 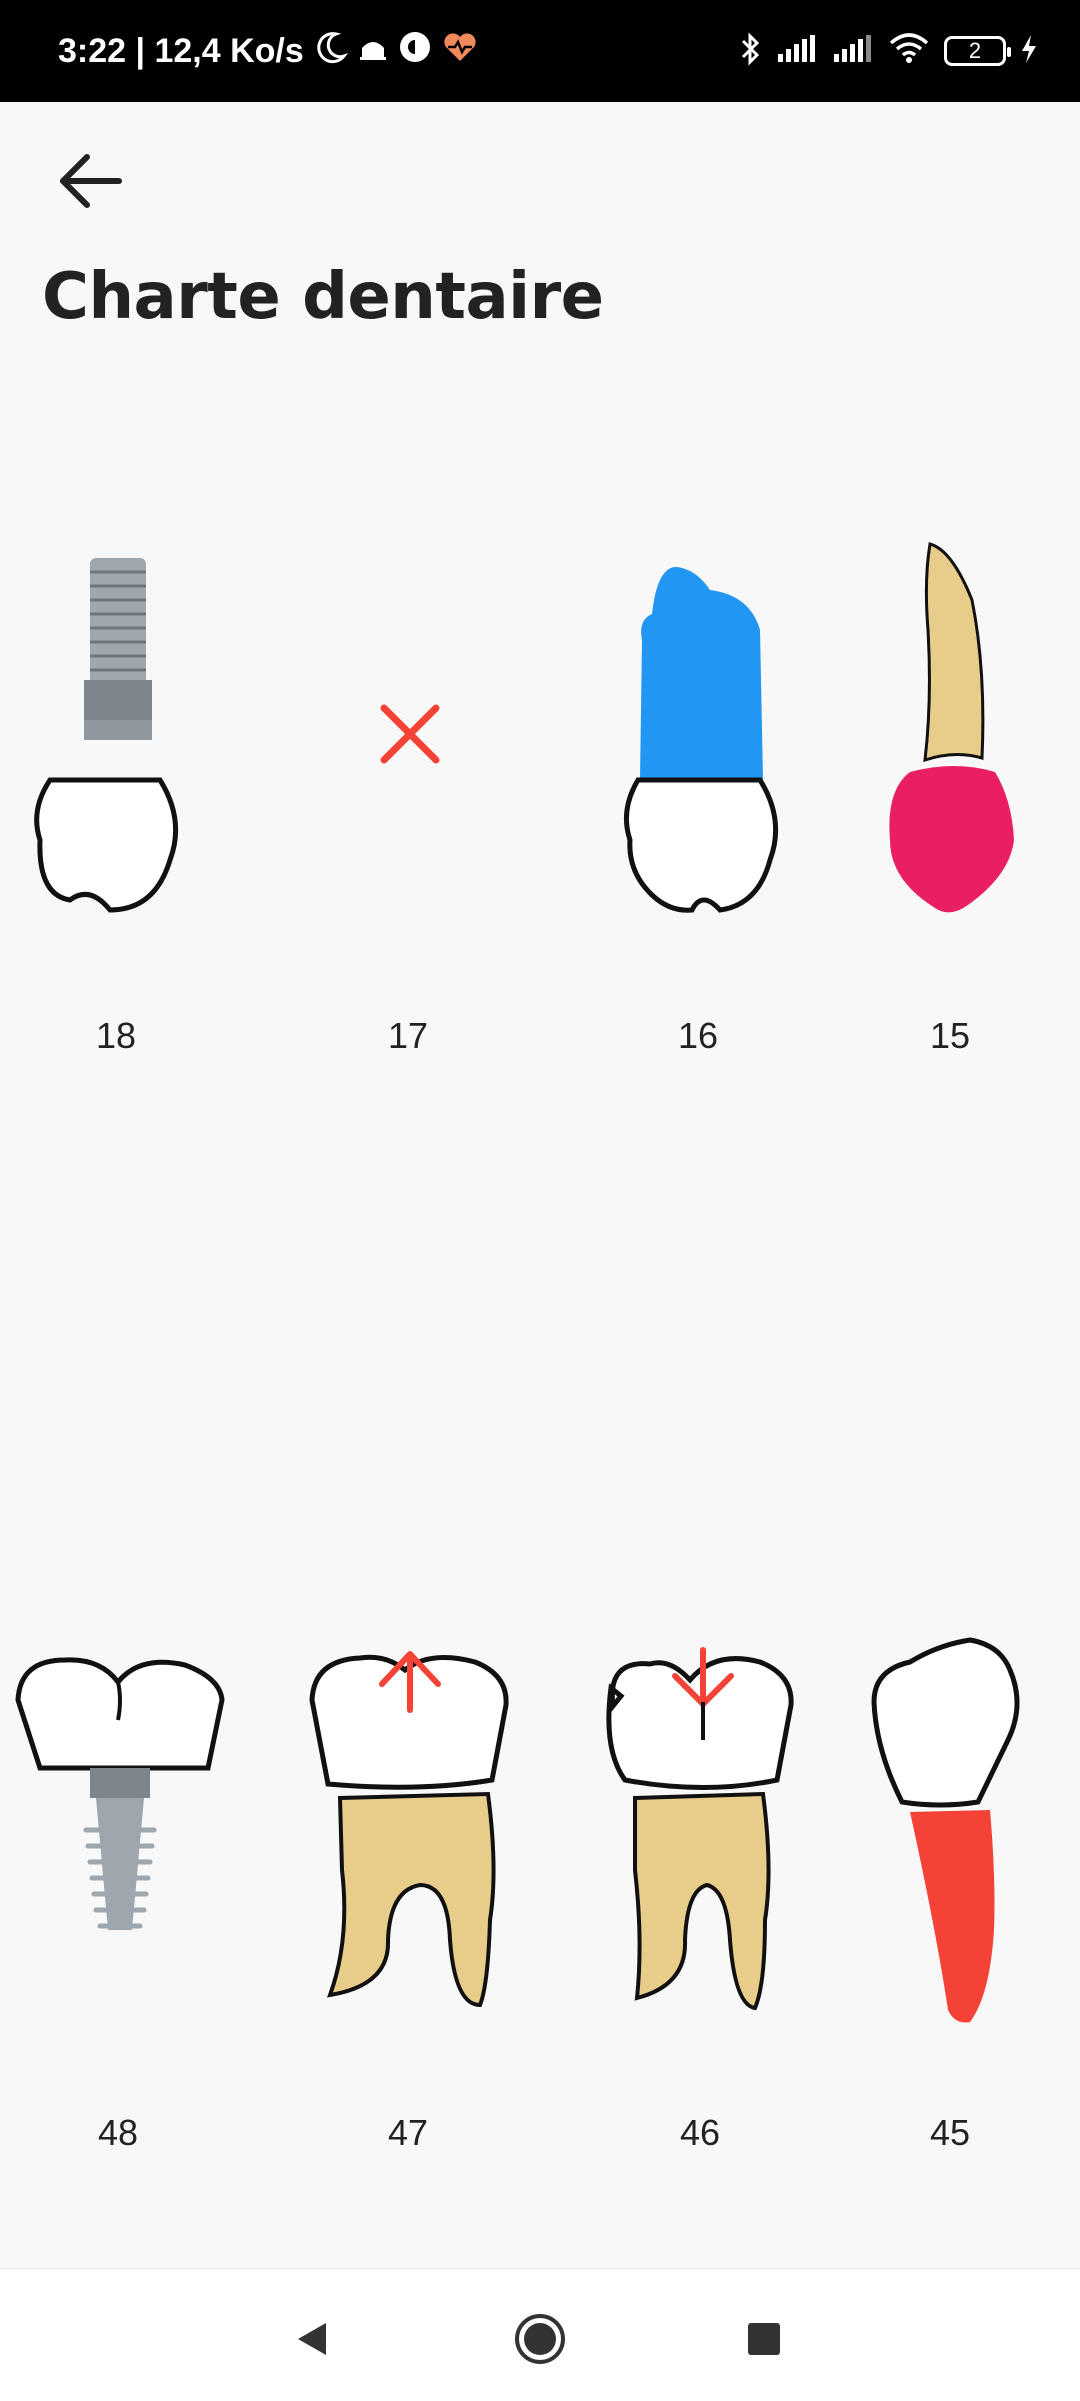 What do you see at coordinates (700, 1829) in the screenshot?
I see `arrow-down-fractured-tooth-icon` at bounding box center [700, 1829].